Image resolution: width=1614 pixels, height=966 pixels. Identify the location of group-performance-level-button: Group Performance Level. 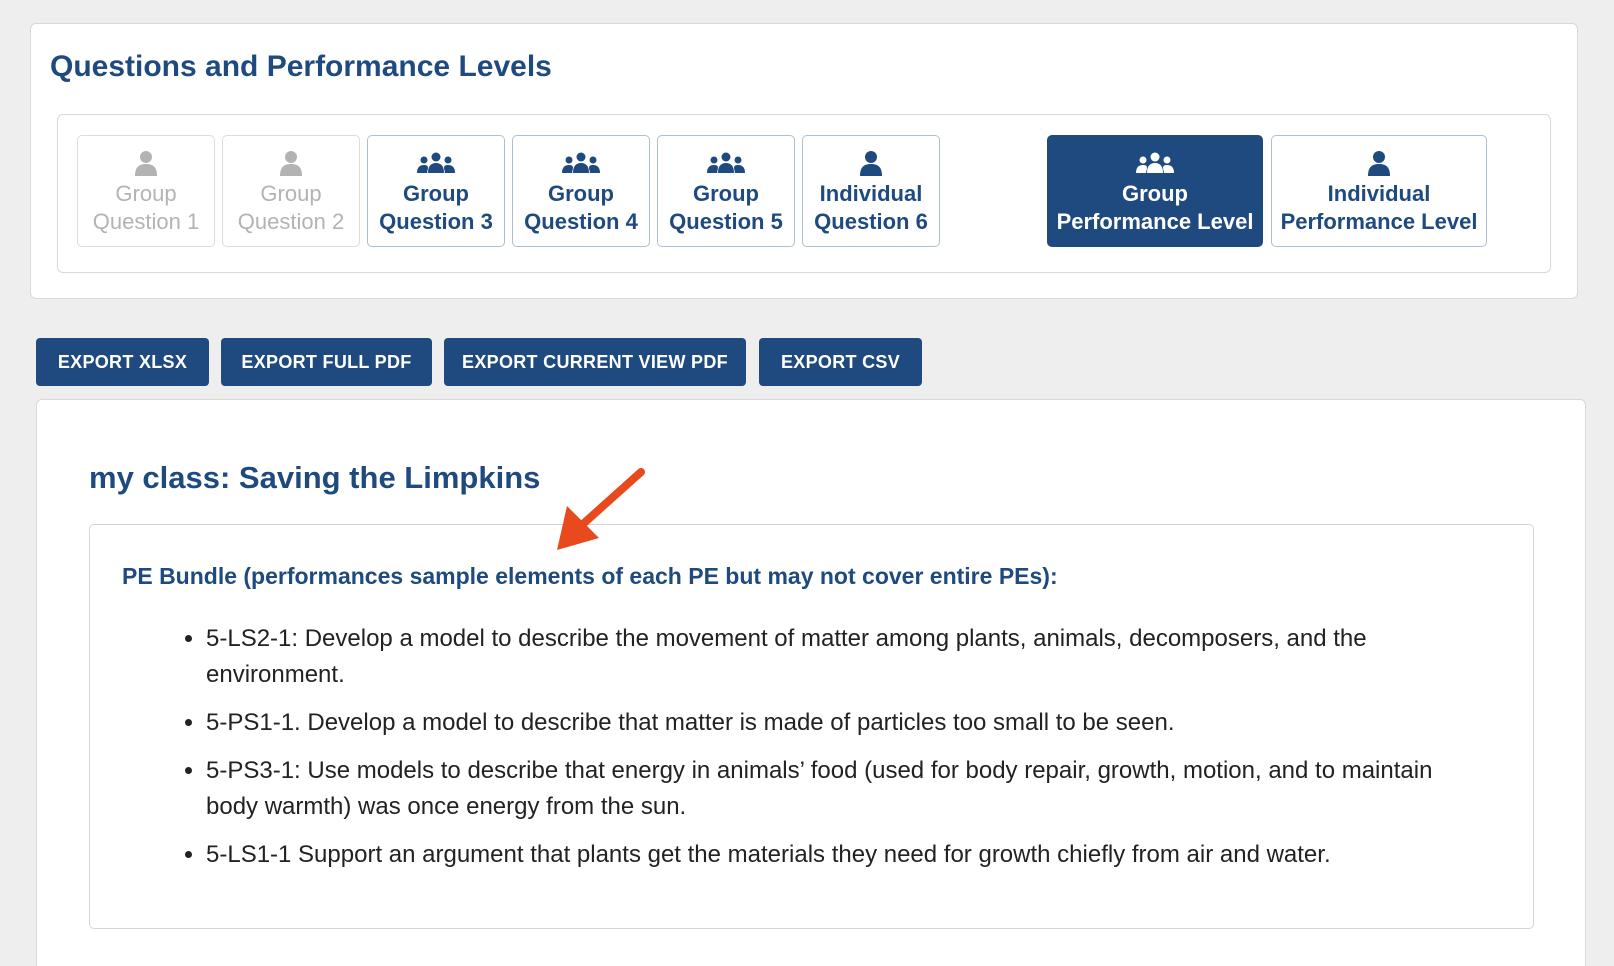
(1155, 191).